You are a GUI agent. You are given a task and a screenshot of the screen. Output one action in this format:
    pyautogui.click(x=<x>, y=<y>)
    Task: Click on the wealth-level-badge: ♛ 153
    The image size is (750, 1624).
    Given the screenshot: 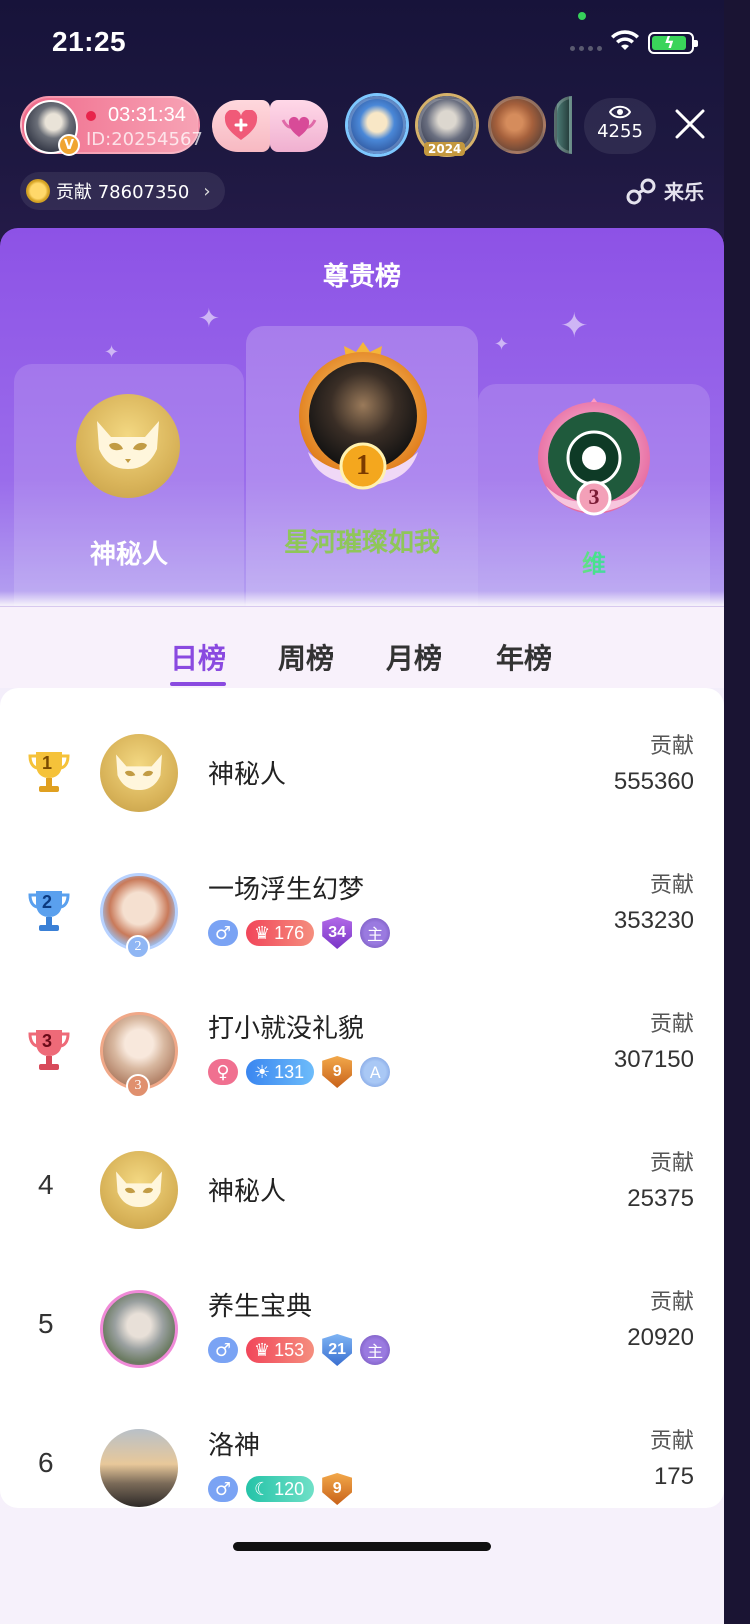 What is the action you would take?
    pyautogui.click(x=280, y=1350)
    